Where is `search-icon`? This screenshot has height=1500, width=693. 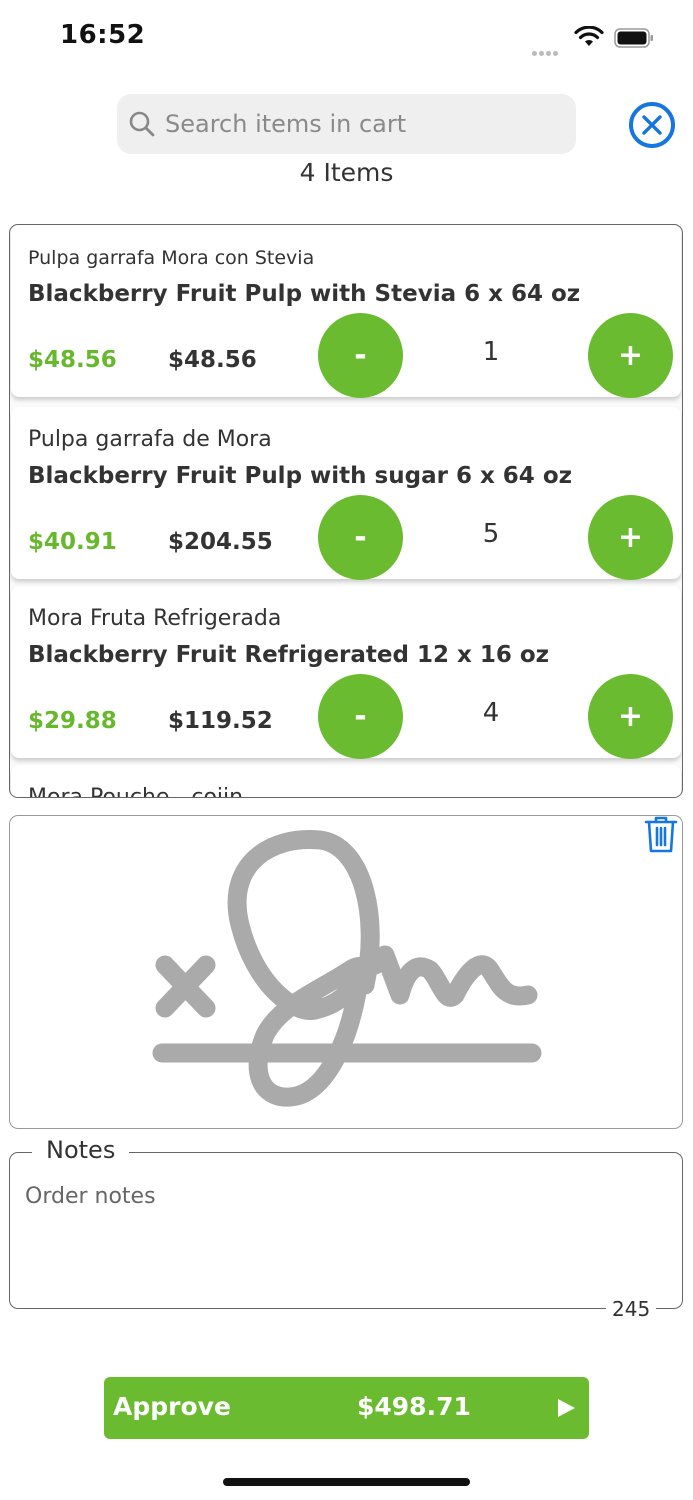 search-icon is located at coordinates (142, 124).